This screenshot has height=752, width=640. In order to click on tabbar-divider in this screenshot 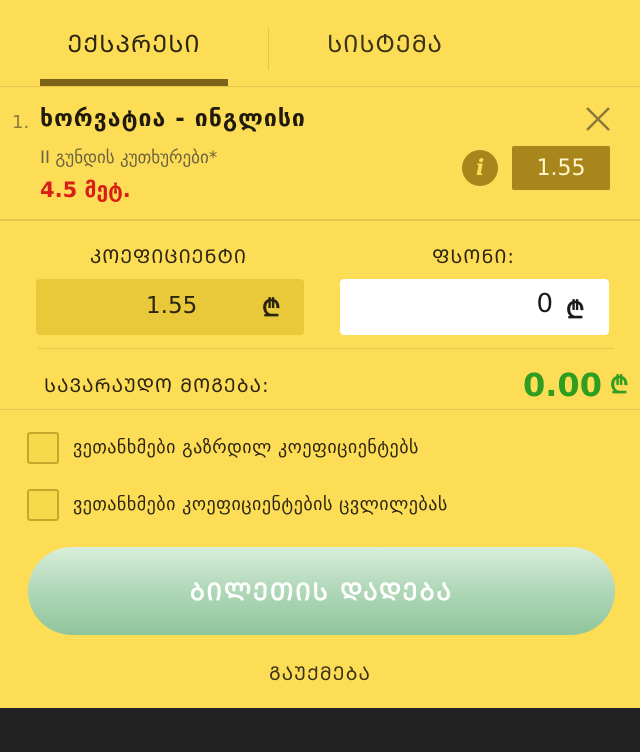, I will do `click(320, 86)`.